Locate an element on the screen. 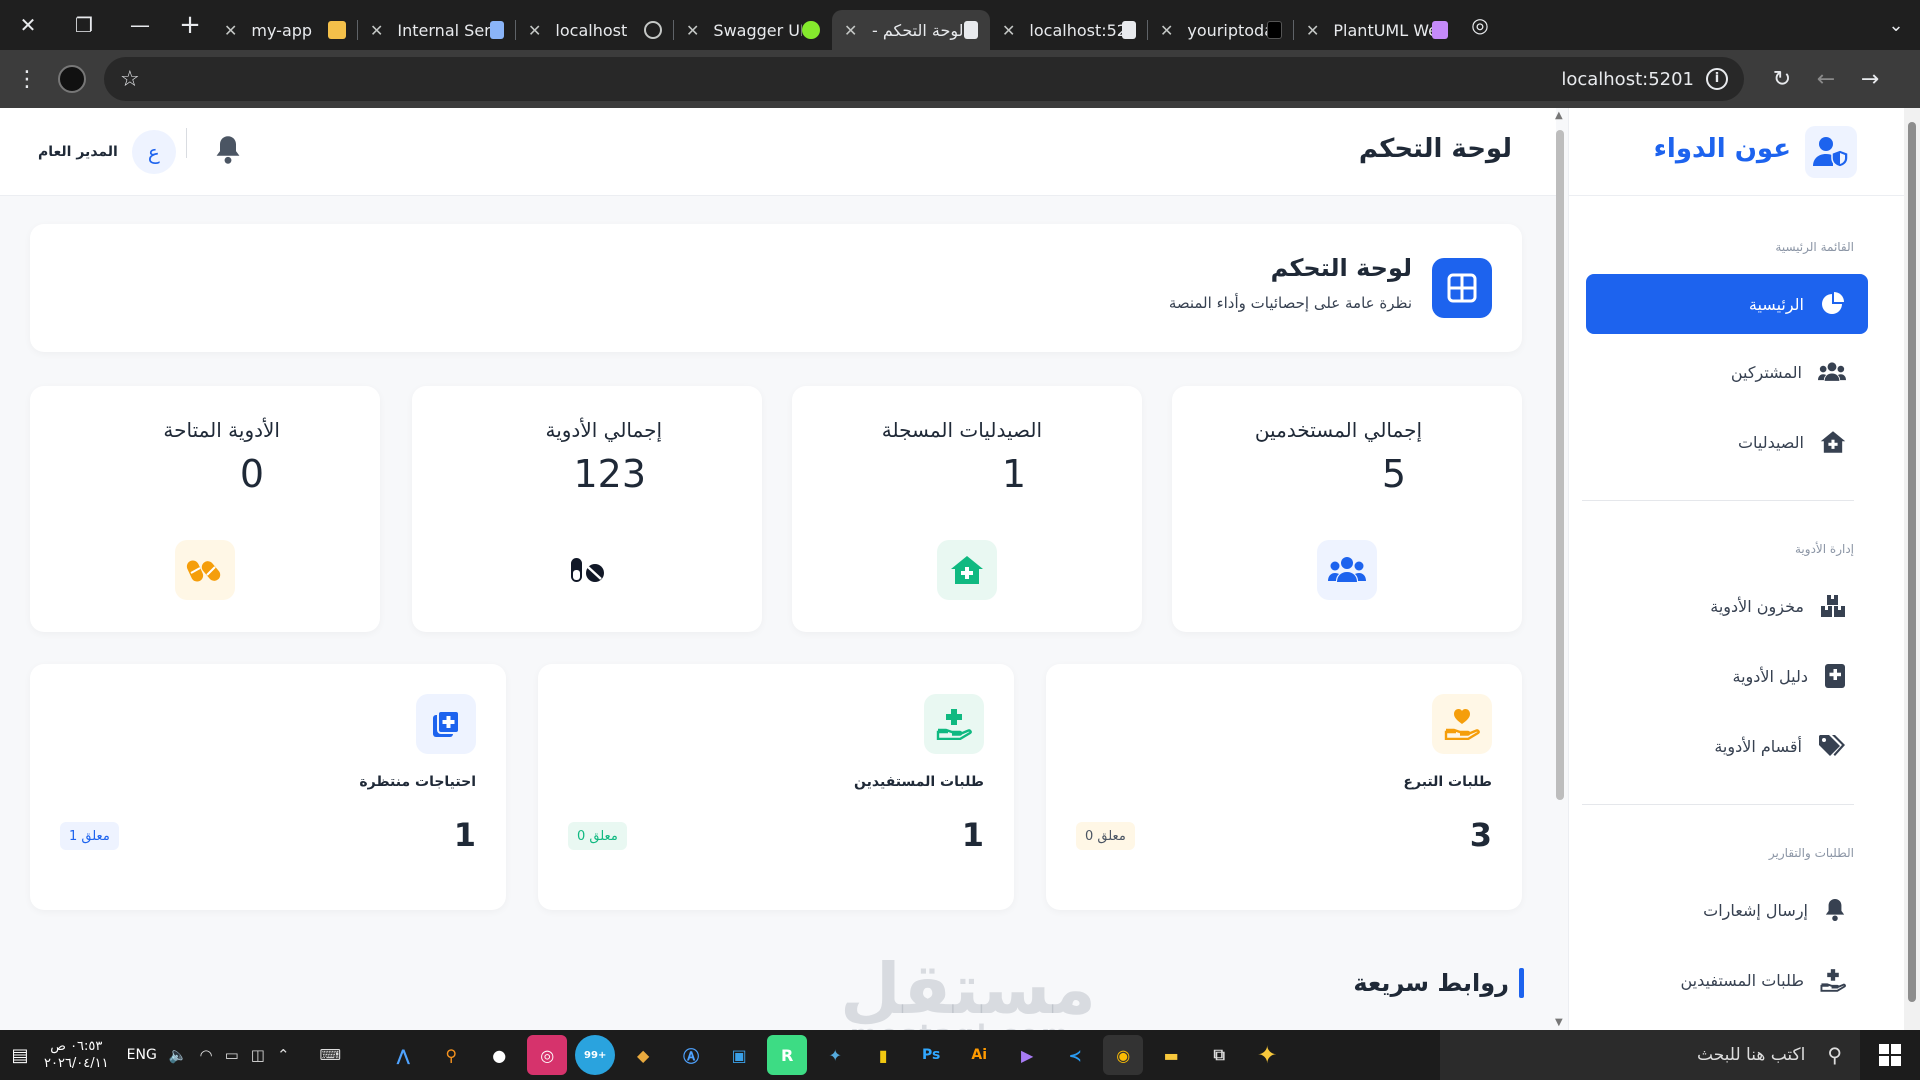  browser-tab: ✕ PlantUML Web is located at coordinates (1377, 30).